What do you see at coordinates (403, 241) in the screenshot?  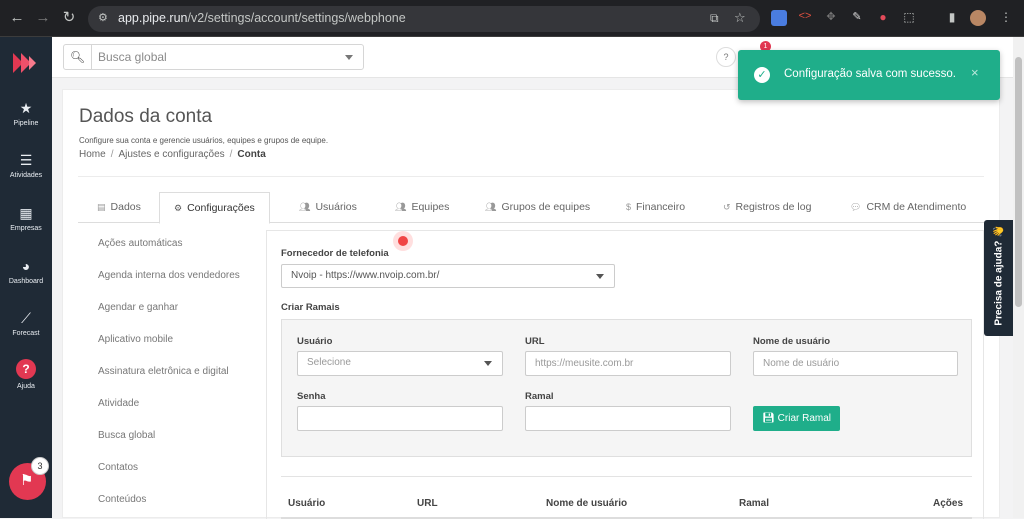 I see `recording-indicator` at bounding box center [403, 241].